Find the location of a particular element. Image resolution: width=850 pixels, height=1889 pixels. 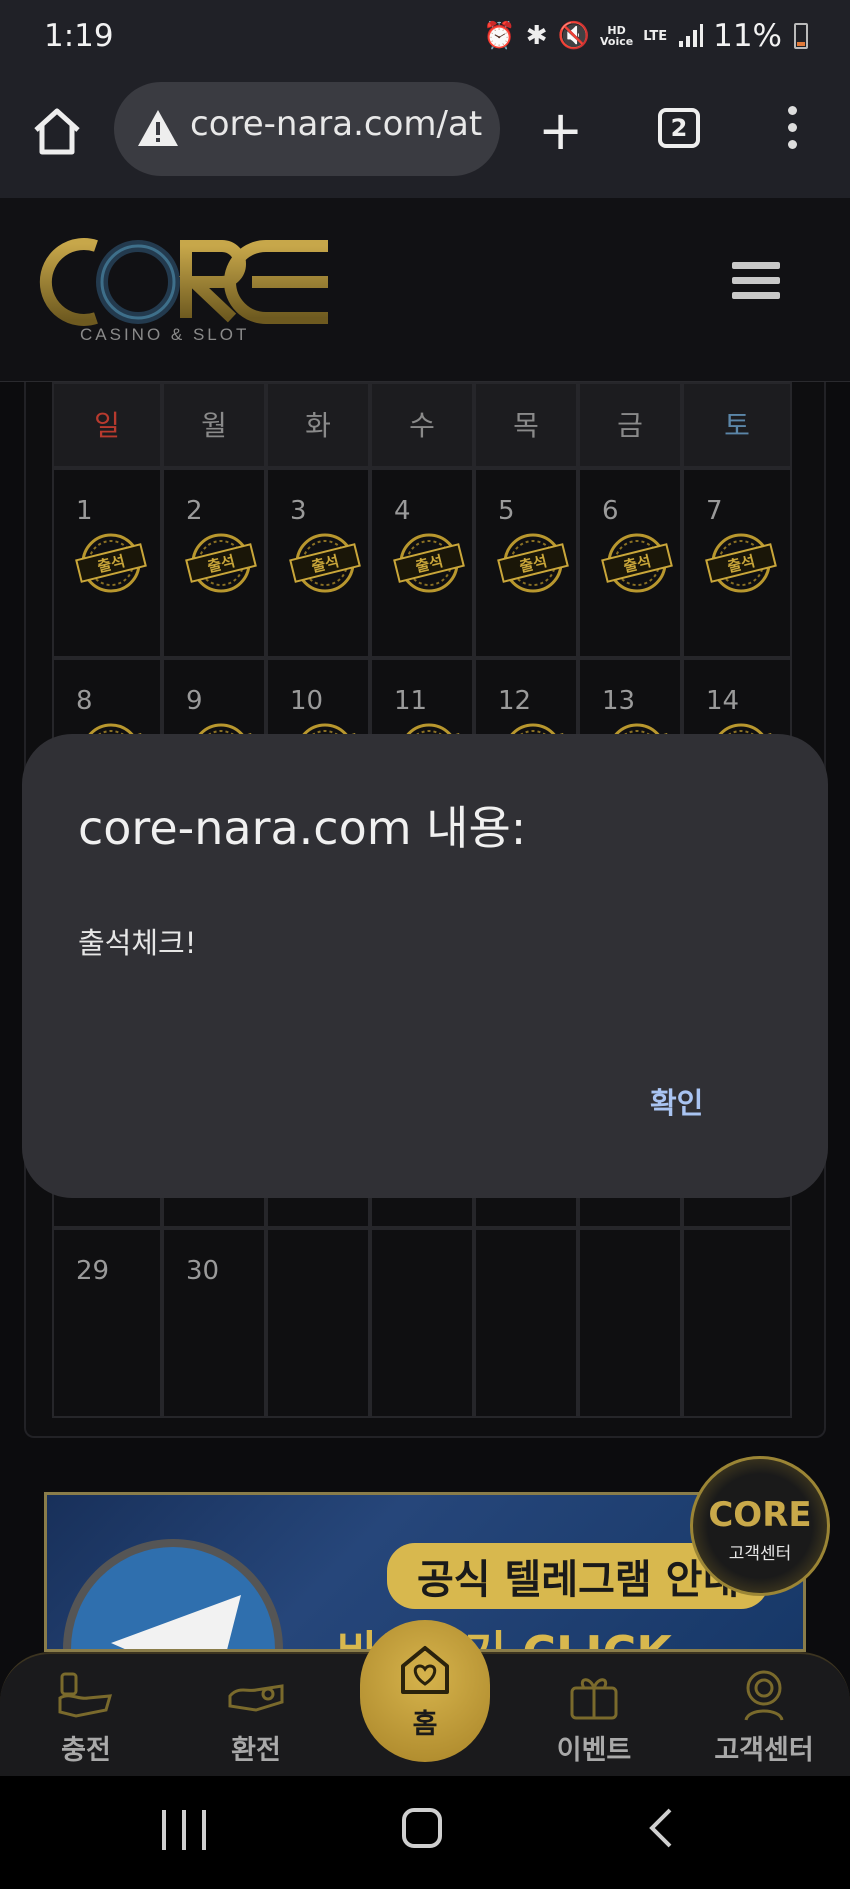

confirm-button: 확인 is located at coordinates (676, 1101).